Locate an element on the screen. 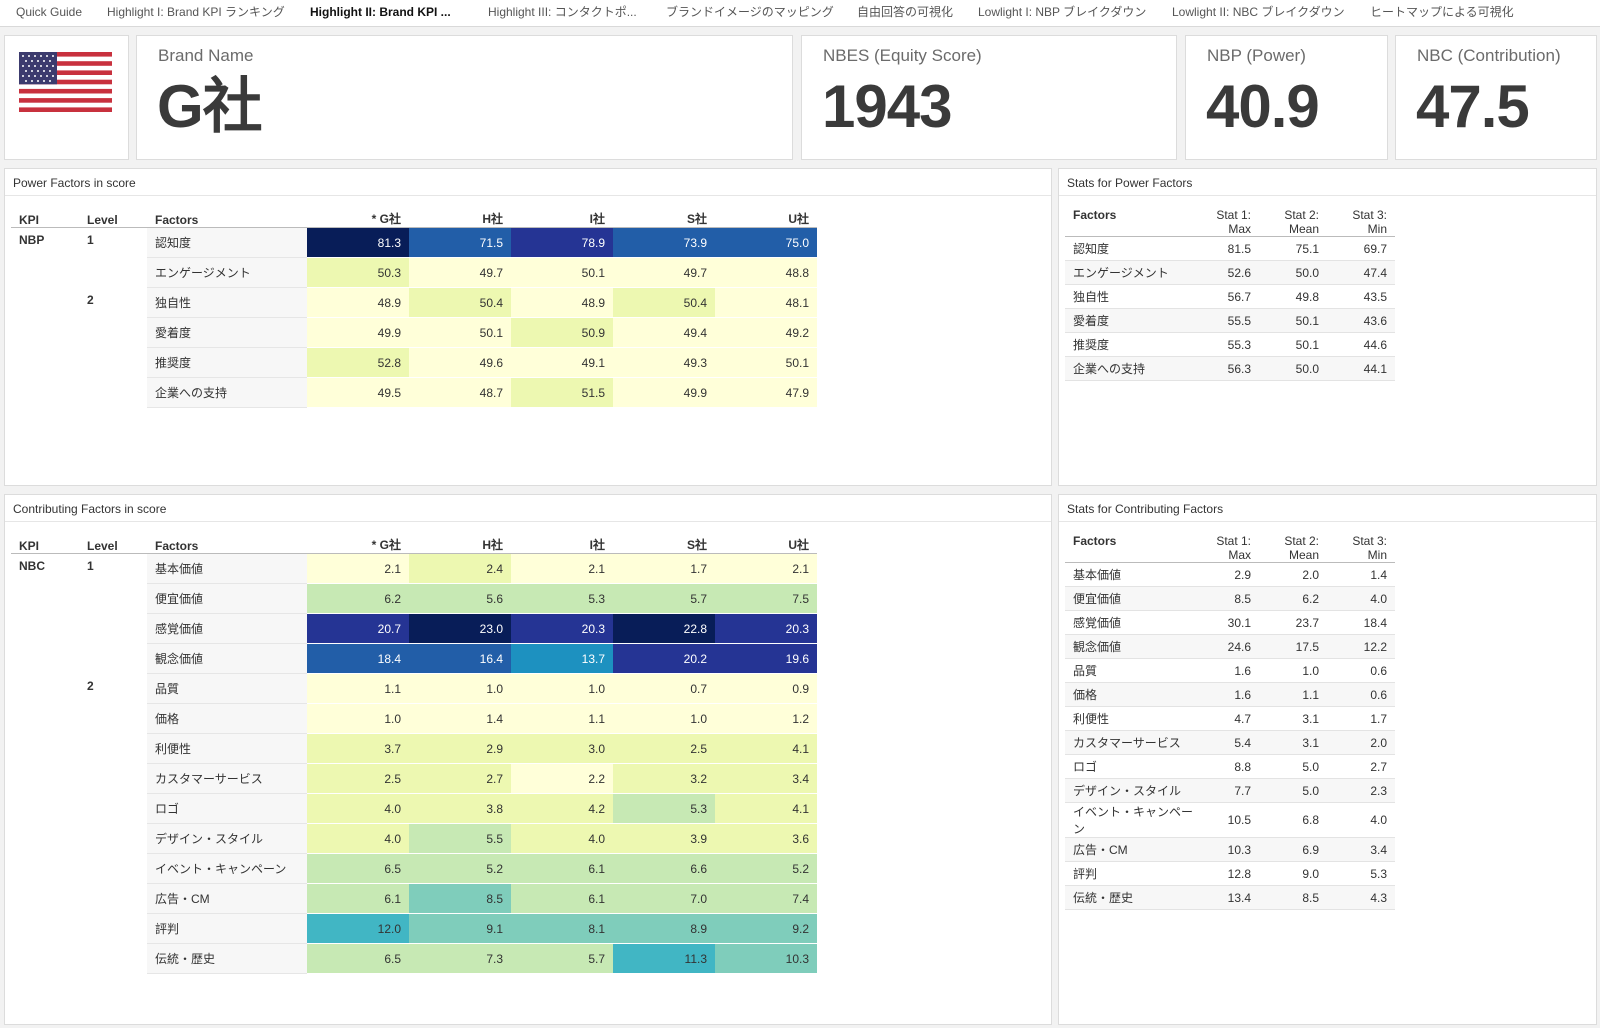 This screenshot has width=1600, height=1028. heat-cell: 50.4 is located at coordinates (664, 302).